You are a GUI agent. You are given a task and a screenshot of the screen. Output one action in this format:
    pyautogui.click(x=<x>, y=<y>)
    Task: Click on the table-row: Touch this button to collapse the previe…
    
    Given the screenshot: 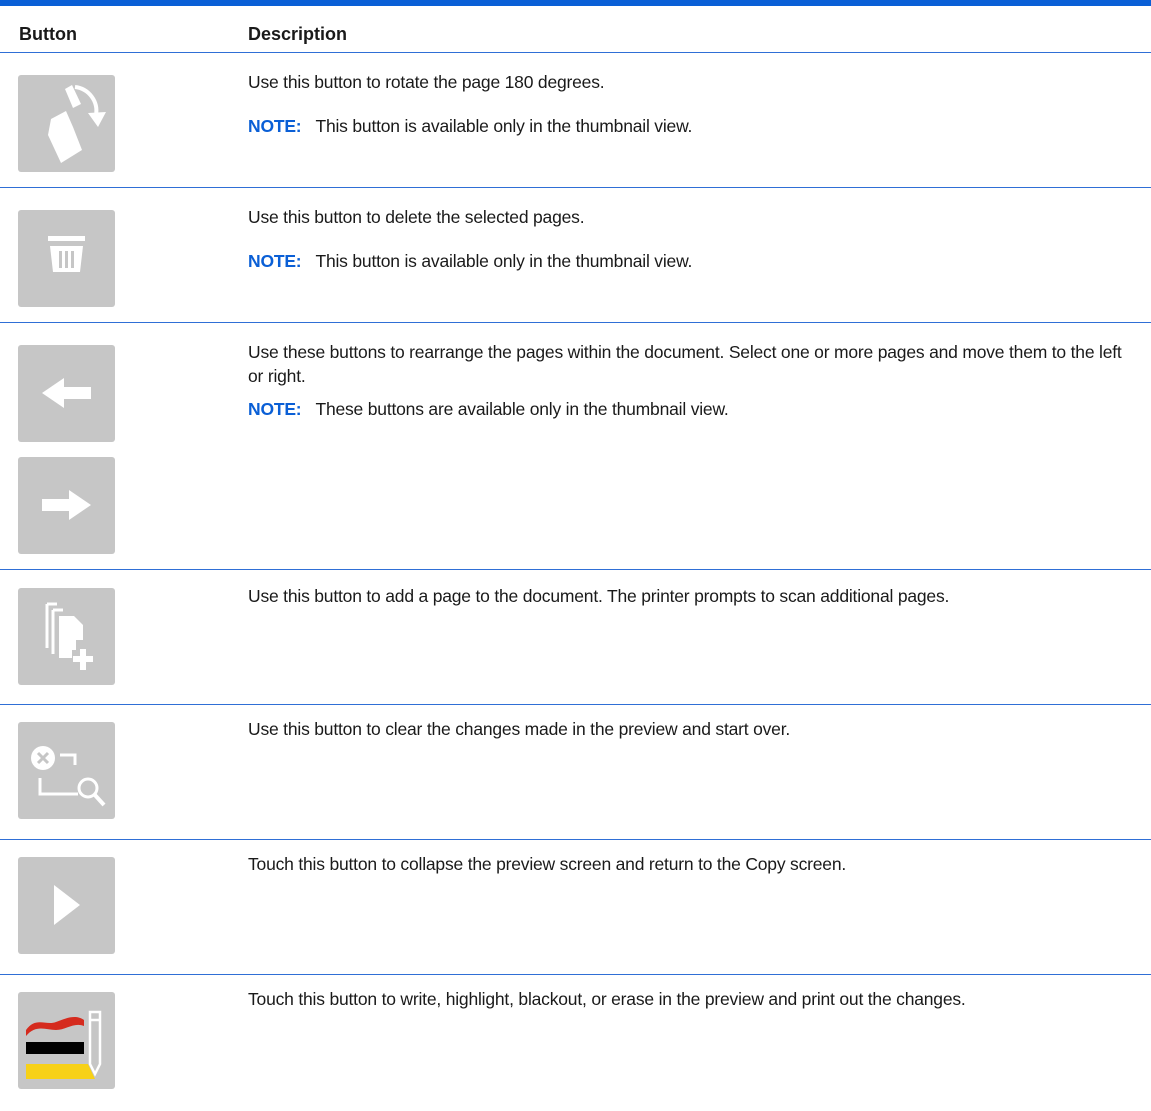 What is the action you would take?
    pyautogui.click(x=575, y=907)
    